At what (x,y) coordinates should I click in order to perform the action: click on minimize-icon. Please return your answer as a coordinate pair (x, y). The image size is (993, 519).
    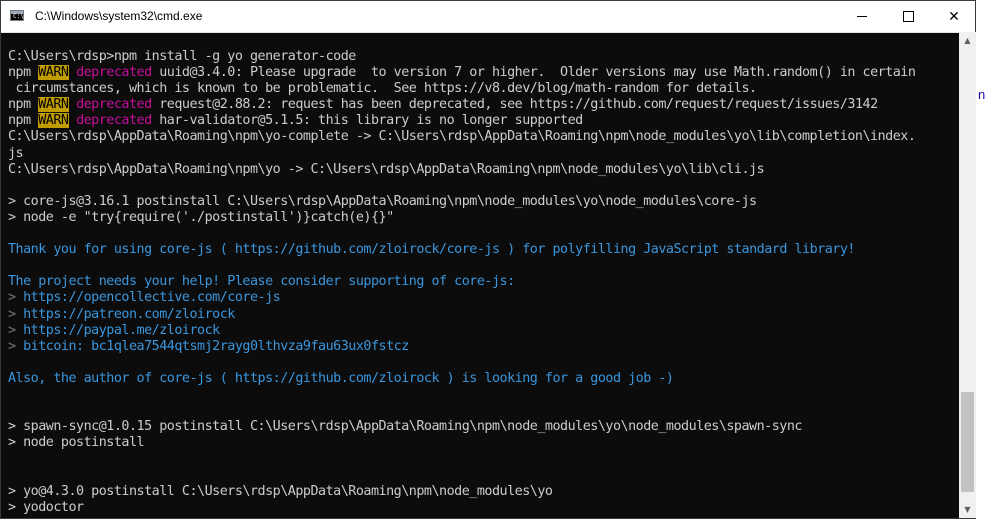
    Looking at the image, I should click on (862, 16).